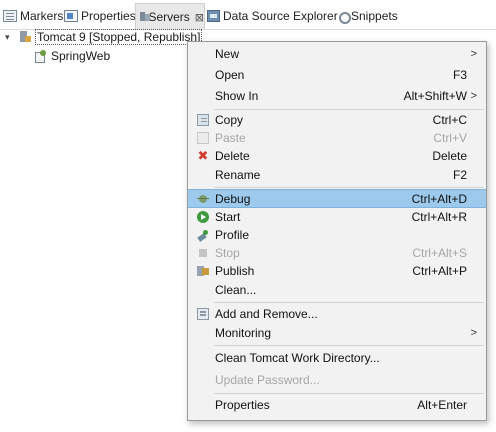 The image size is (496, 432). What do you see at coordinates (203, 138) in the screenshot?
I see `paste-icon` at bounding box center [203, 138].